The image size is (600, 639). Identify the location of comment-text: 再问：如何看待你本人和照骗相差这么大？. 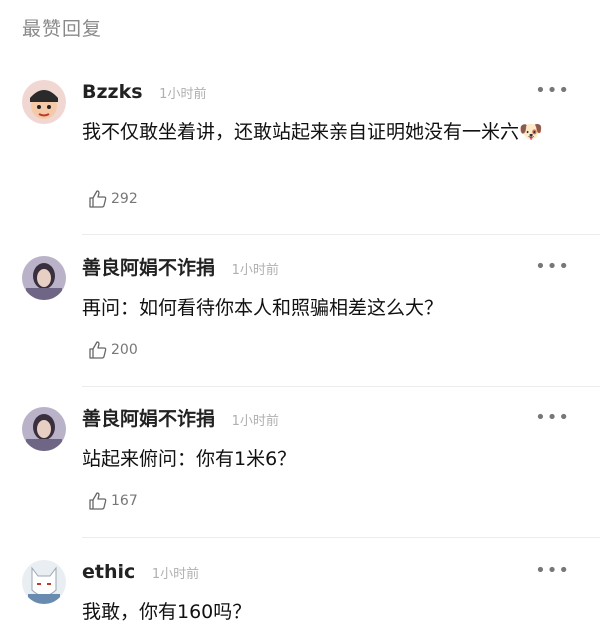
(263, 308).